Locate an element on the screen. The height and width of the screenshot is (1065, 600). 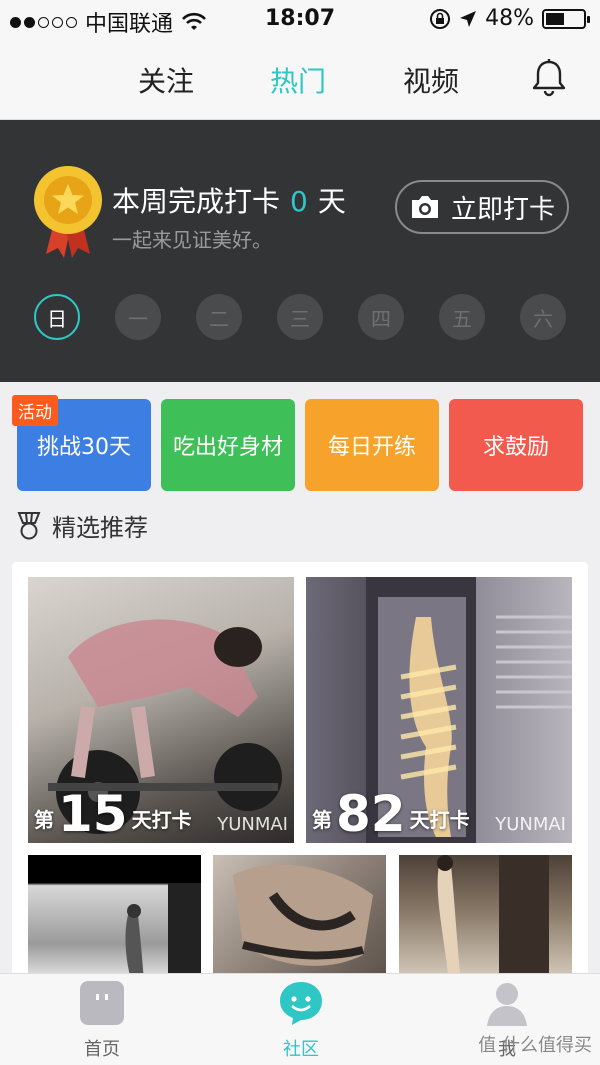
post-2-caption: 第 82 天打卡 is located at coordinates (391, 814).